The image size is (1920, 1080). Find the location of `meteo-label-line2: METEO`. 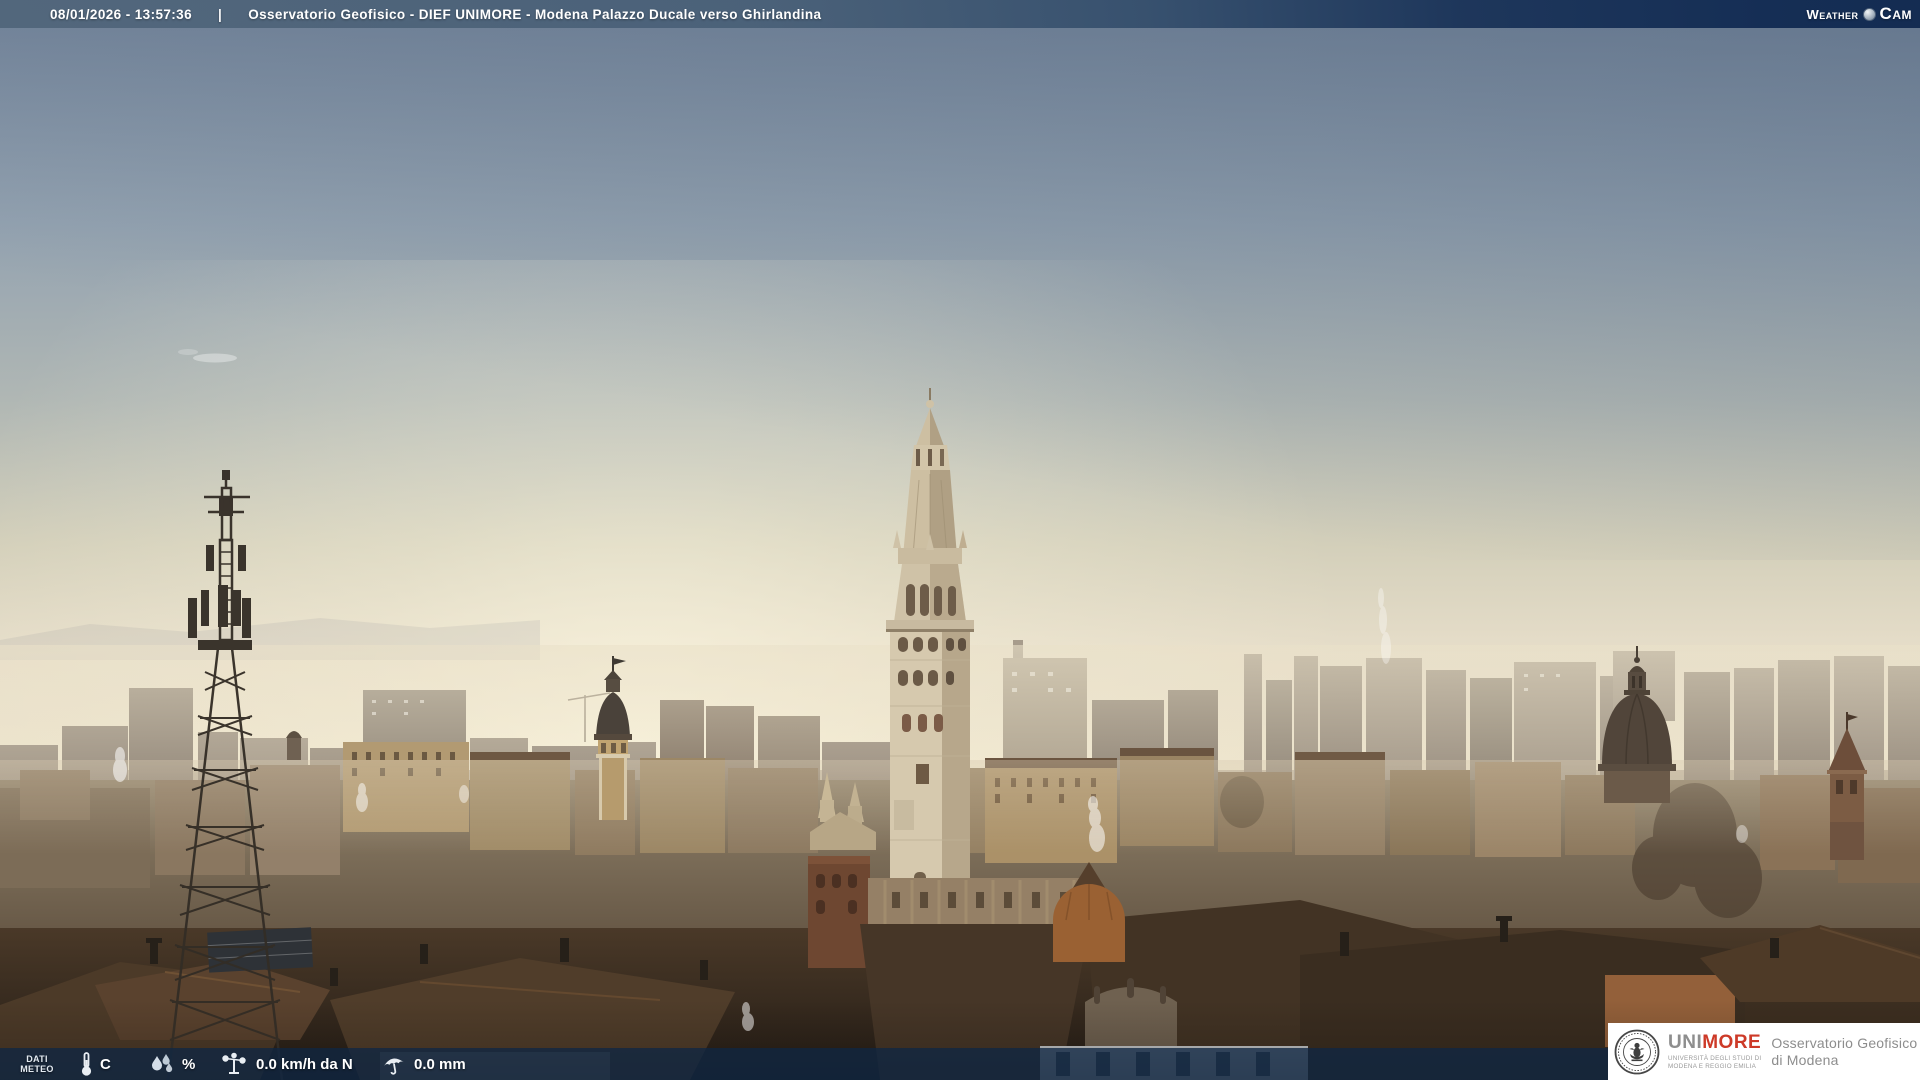

meteo-label-line2: METEO is located at coordinates (37, 1069).